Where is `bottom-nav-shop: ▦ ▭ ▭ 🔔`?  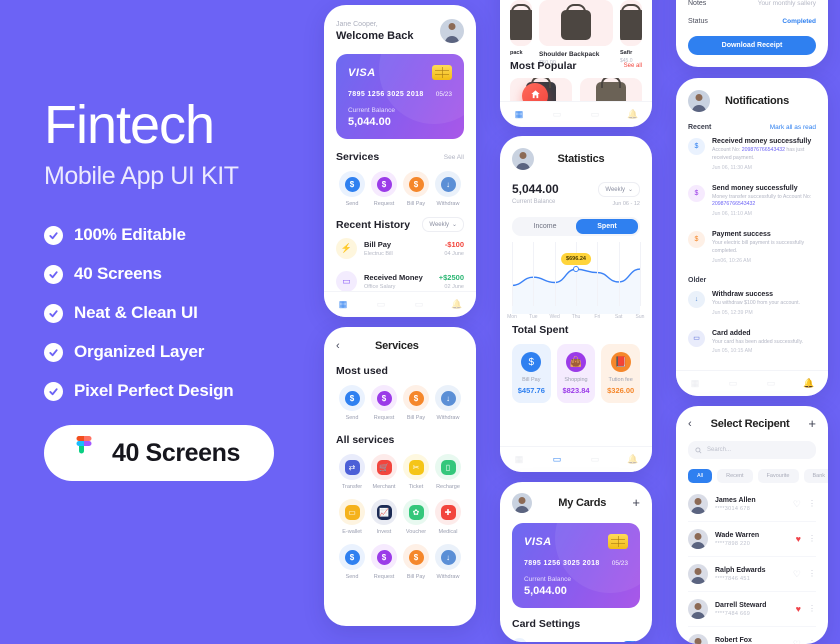 bottom-nav-shop: ▦ ▭ ▭ 🔔 is located at coordinates (576, 114).